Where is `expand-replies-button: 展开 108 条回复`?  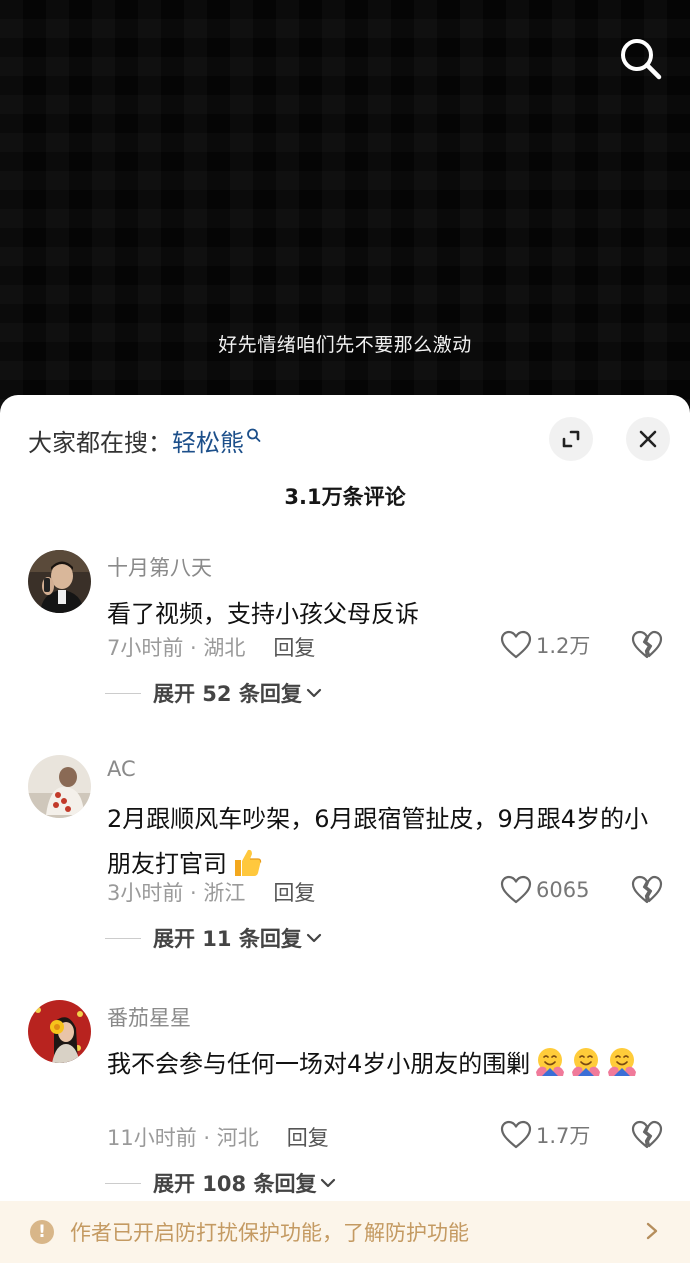
expand-replies-button: 展开 108 条回复 is located at coordinates (220, 1183).